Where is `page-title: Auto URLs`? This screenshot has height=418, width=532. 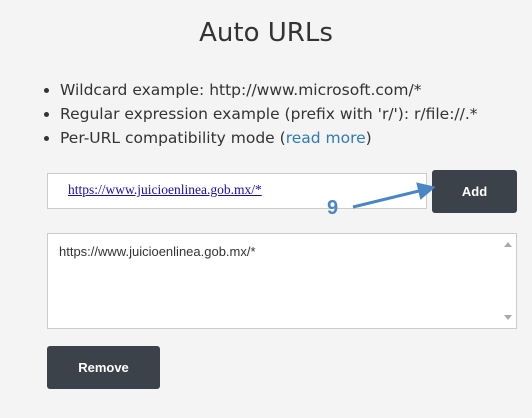 page-title: Auto URLs is located at coordinates (266, 33).